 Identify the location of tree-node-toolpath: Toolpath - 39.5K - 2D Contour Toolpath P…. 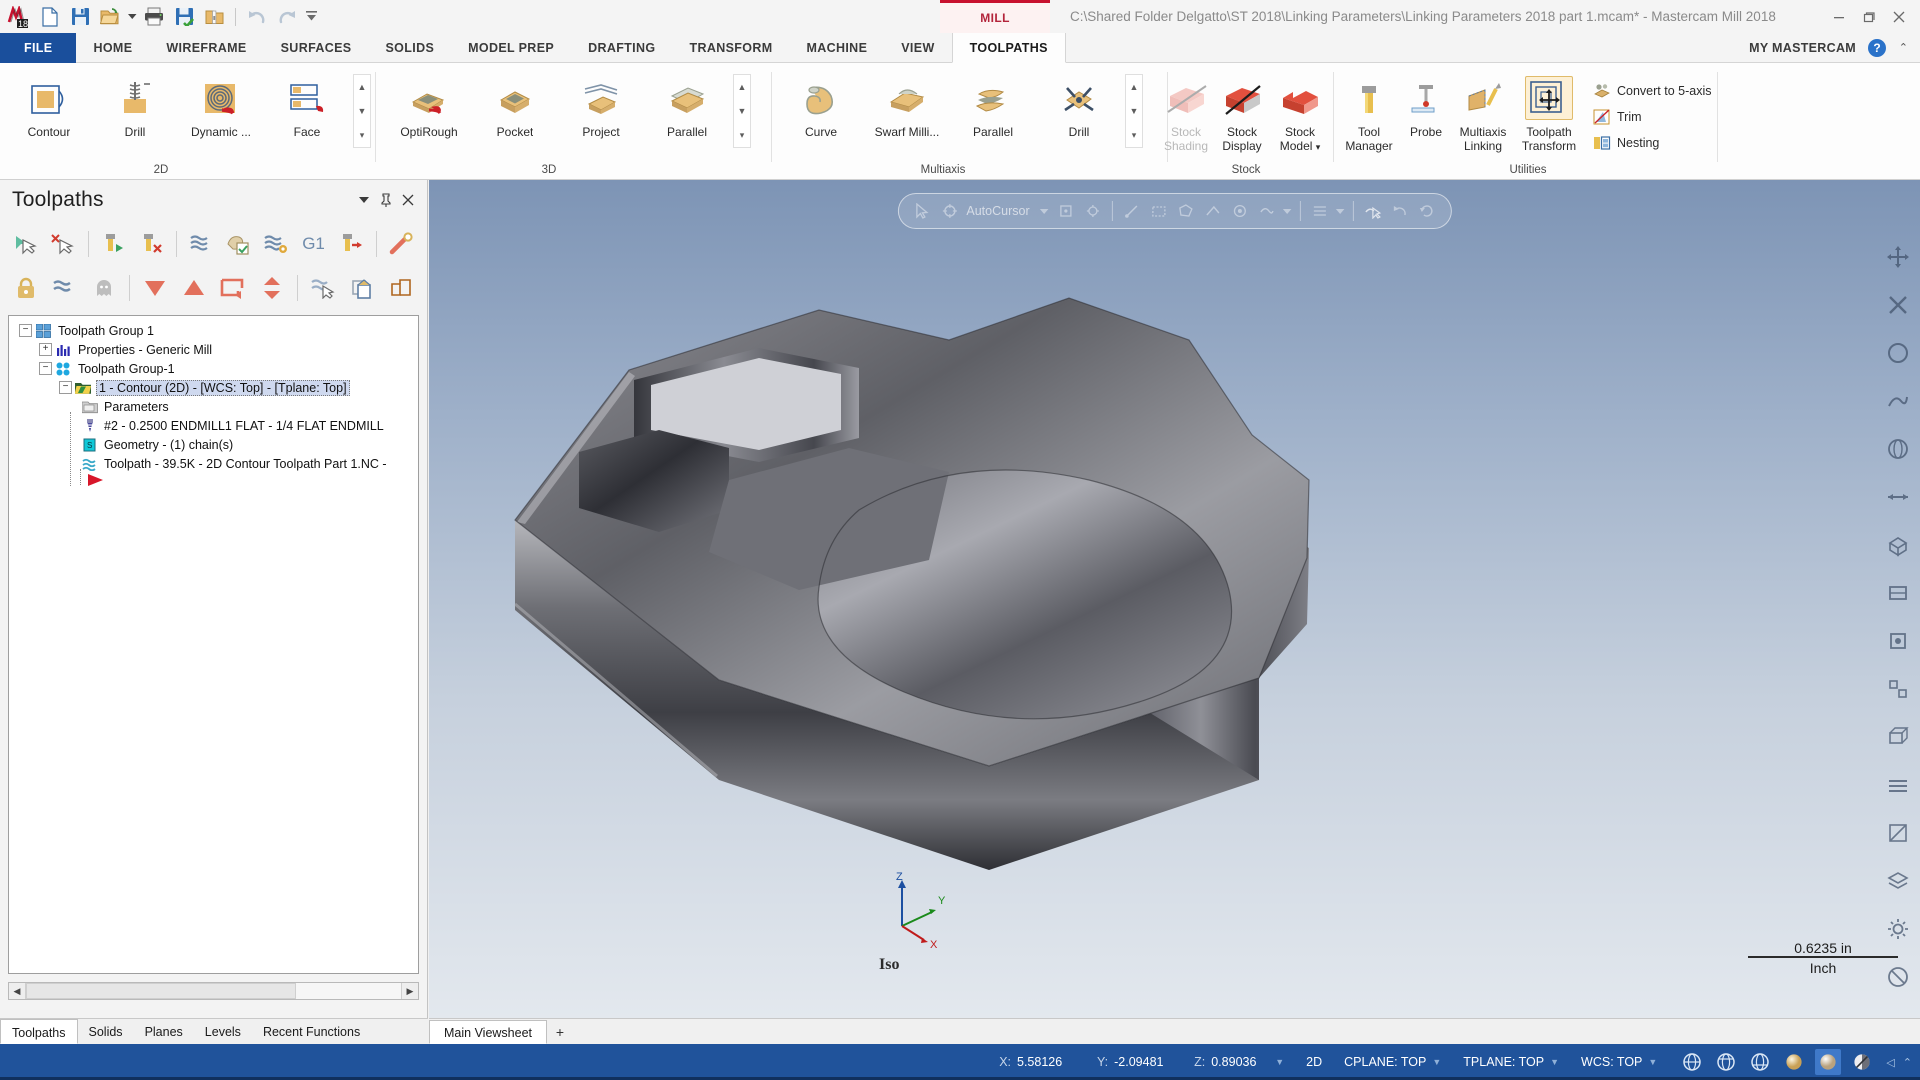
(218, 463).